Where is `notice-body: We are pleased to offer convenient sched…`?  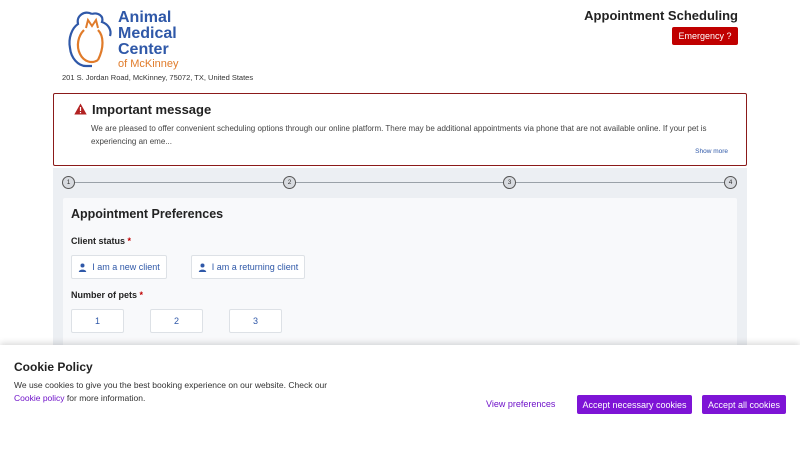
notice-body: We are pleased to offer convenient sched… is located at coordinates (399, 135).